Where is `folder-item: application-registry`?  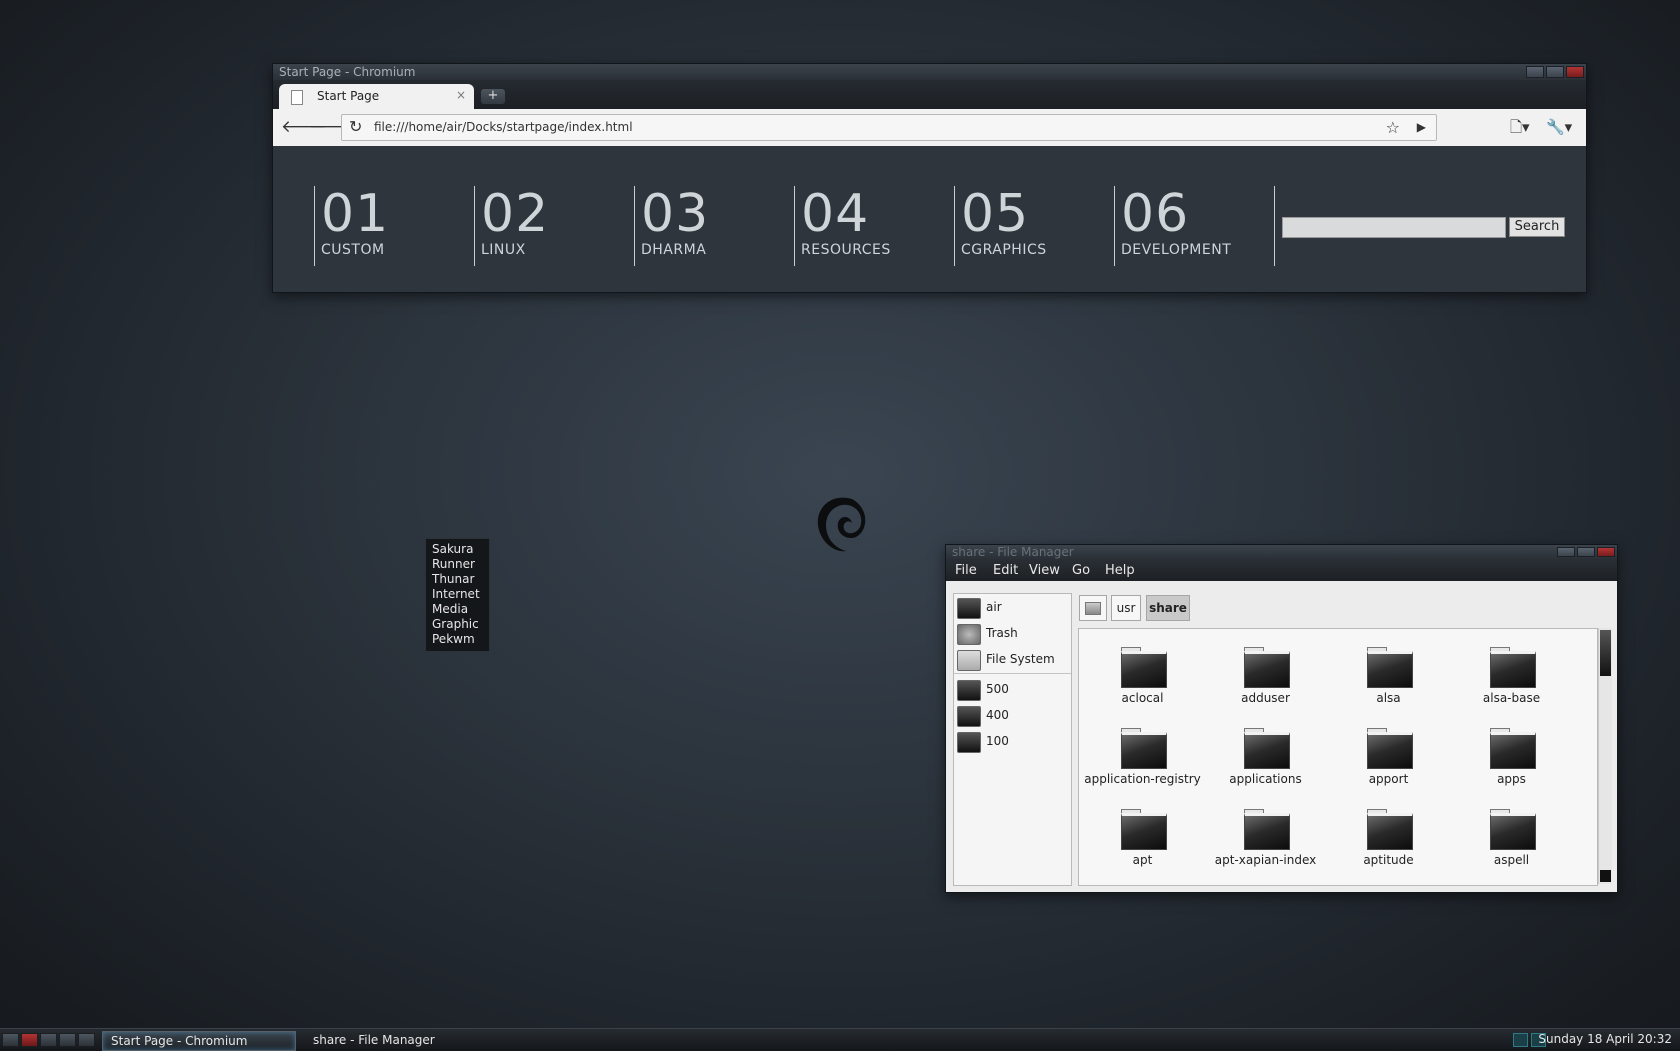 folder-item: application-registry is located at coordinates (1142, 758).